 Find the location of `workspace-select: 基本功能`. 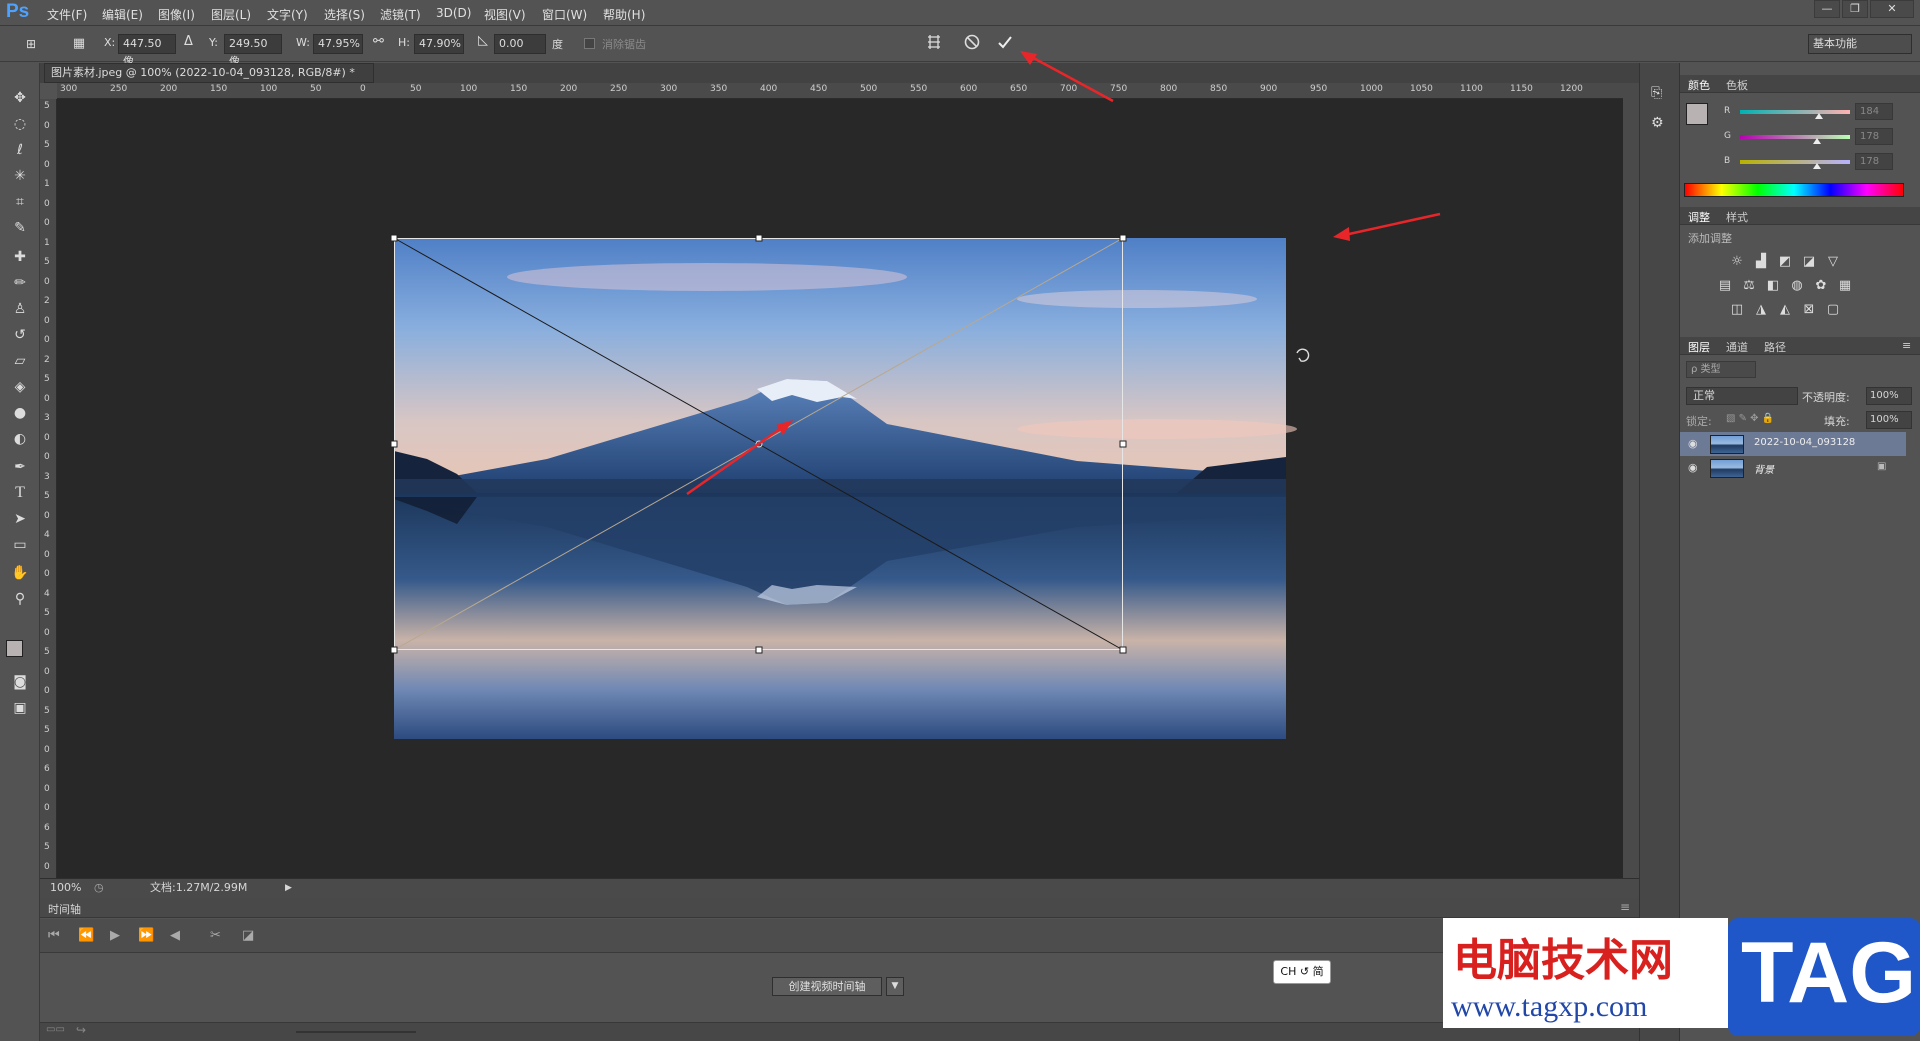

workspace-select: 基本功能 is located at coordinates (1860, 44).